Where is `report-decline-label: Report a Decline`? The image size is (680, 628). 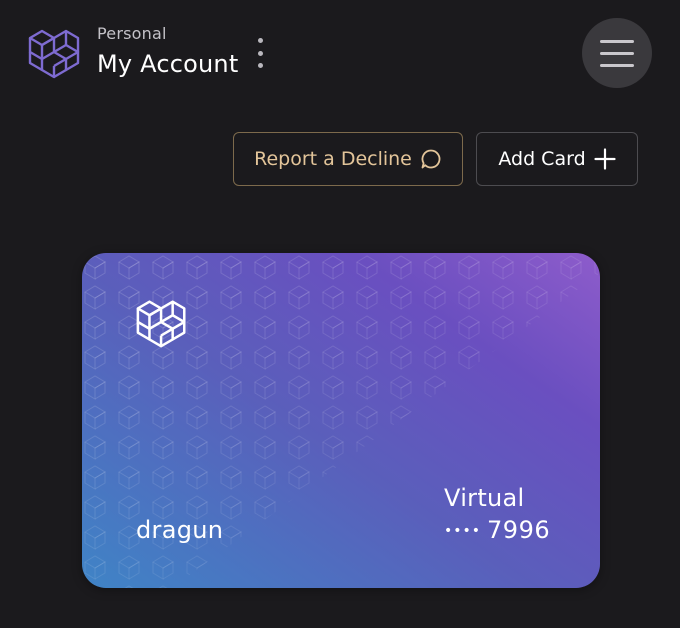 report-decline-label: Report a Decline is located at coordinates (333, 159).